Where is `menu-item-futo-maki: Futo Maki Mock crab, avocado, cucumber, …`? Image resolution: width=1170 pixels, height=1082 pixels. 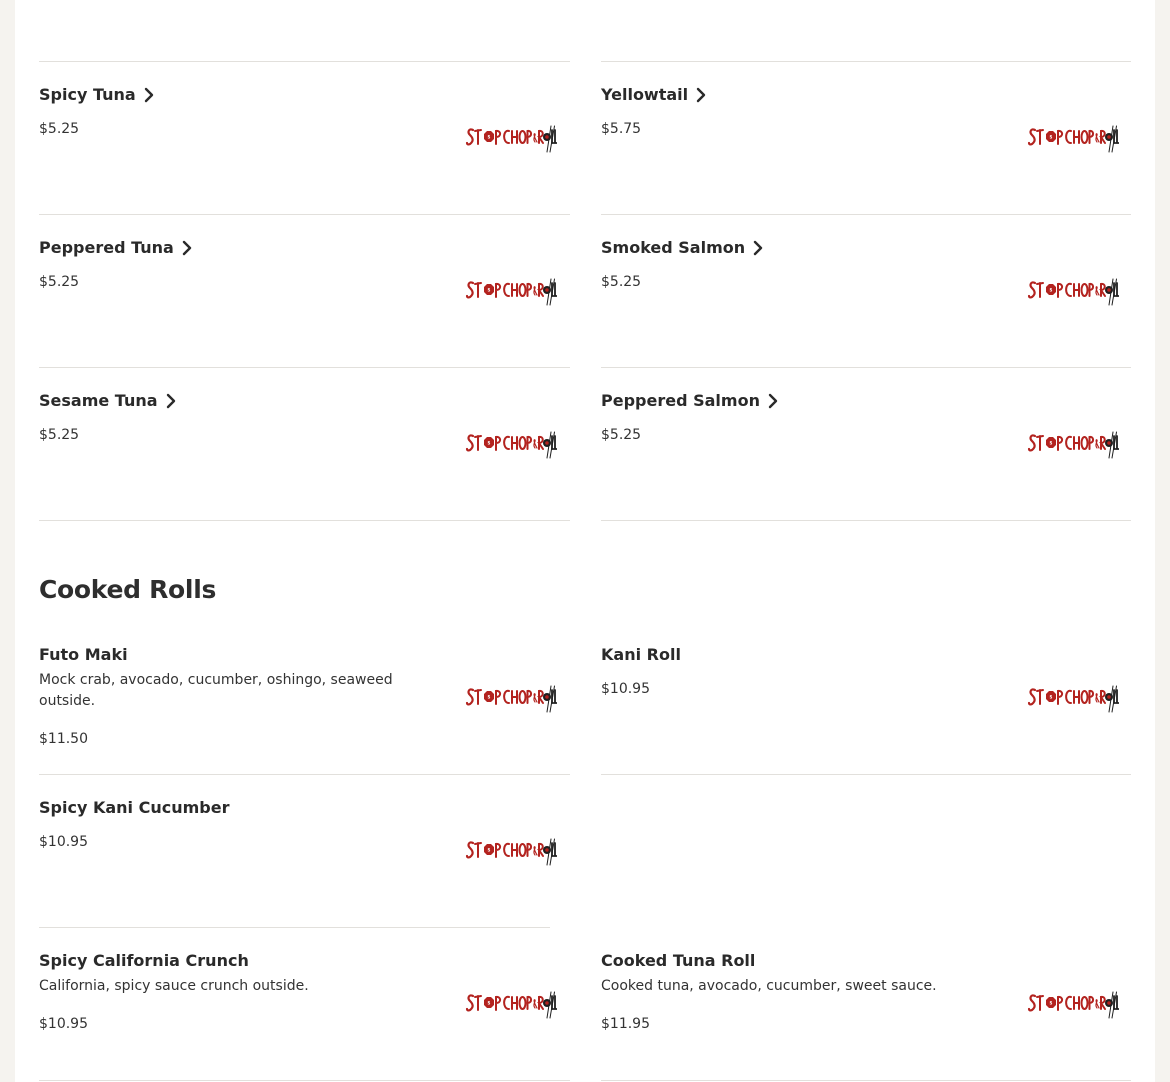
menu-item-futo-maki: Futo Maki Mock crab, avocado, cucumber, … is located at coordinates (304, 709).